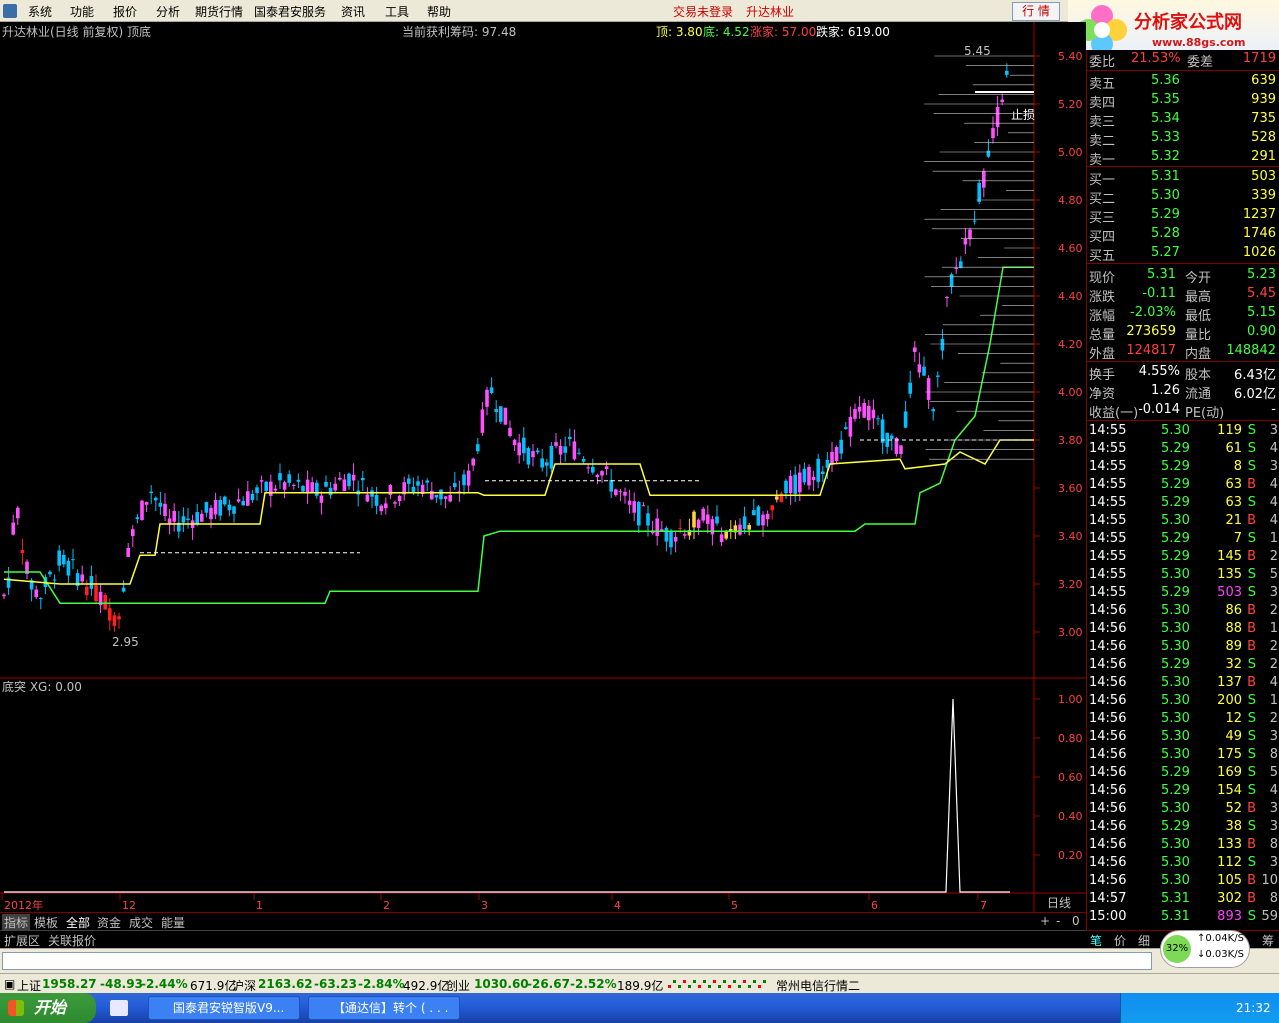 The height and width of the screenshot is (1023, 1279). I want to click on tab-extension: 扩展区, so click(22, 940).